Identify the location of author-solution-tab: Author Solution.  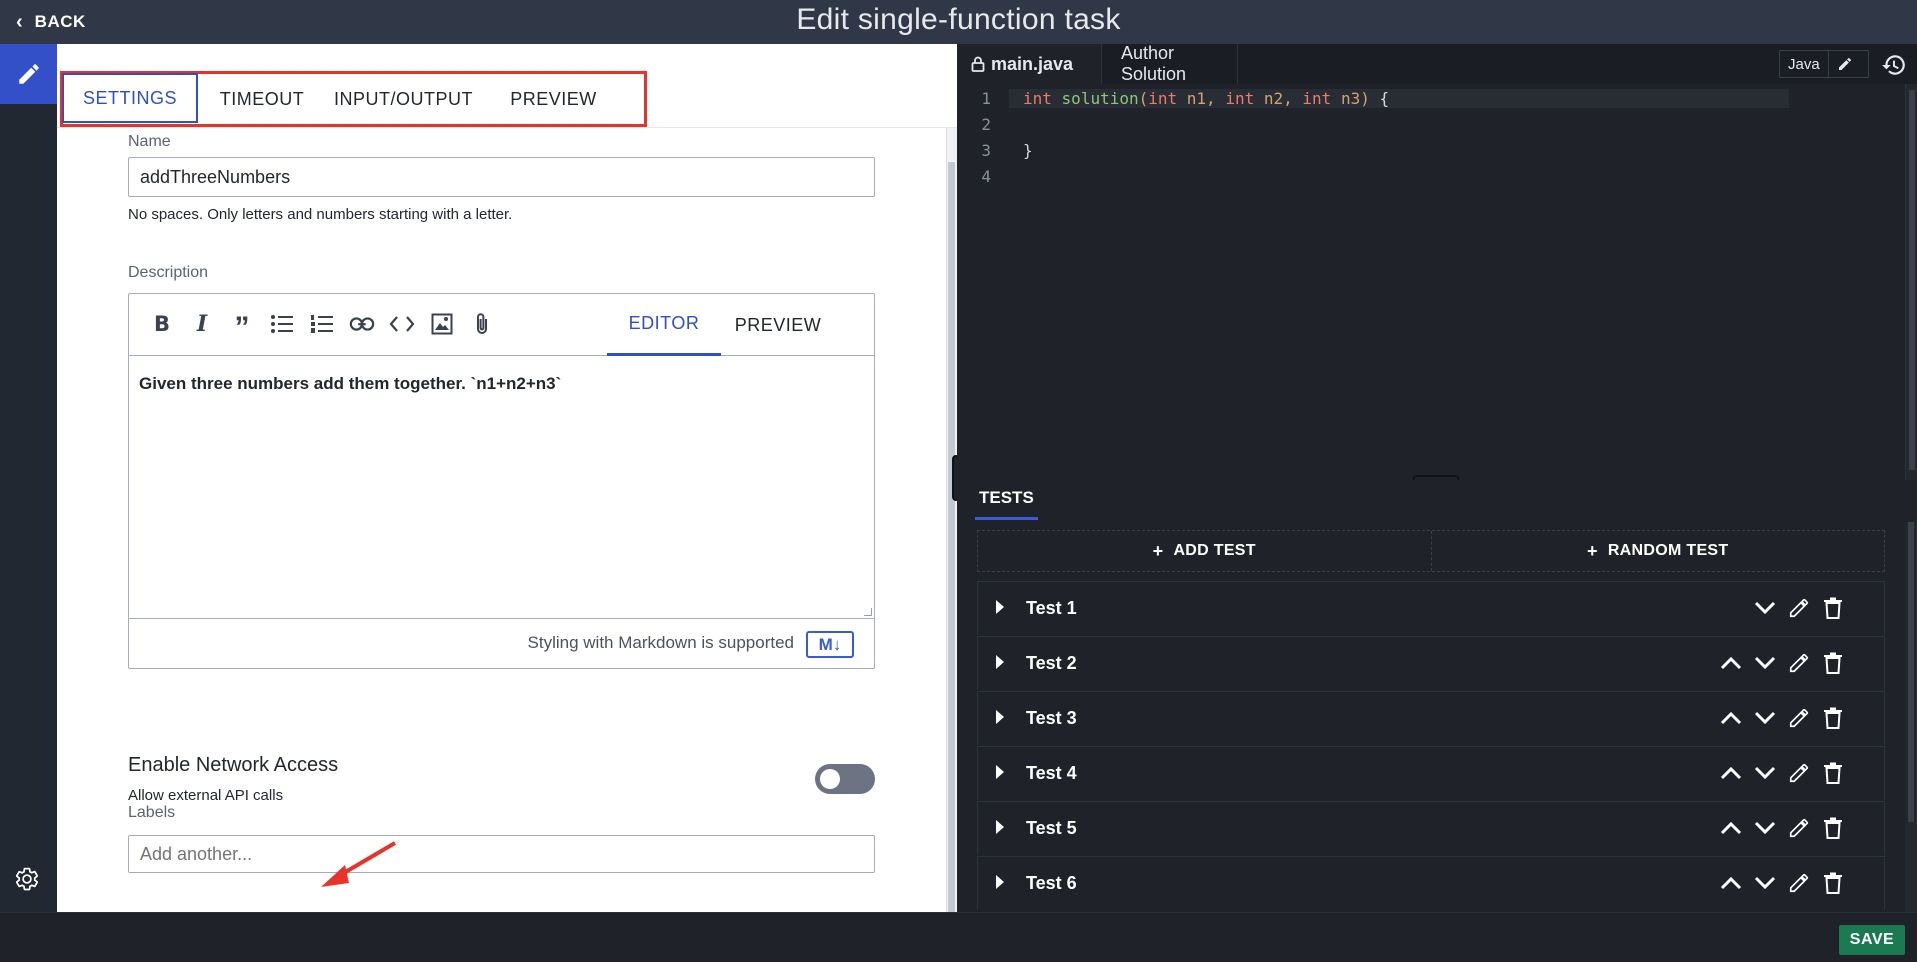
(1170, 63).